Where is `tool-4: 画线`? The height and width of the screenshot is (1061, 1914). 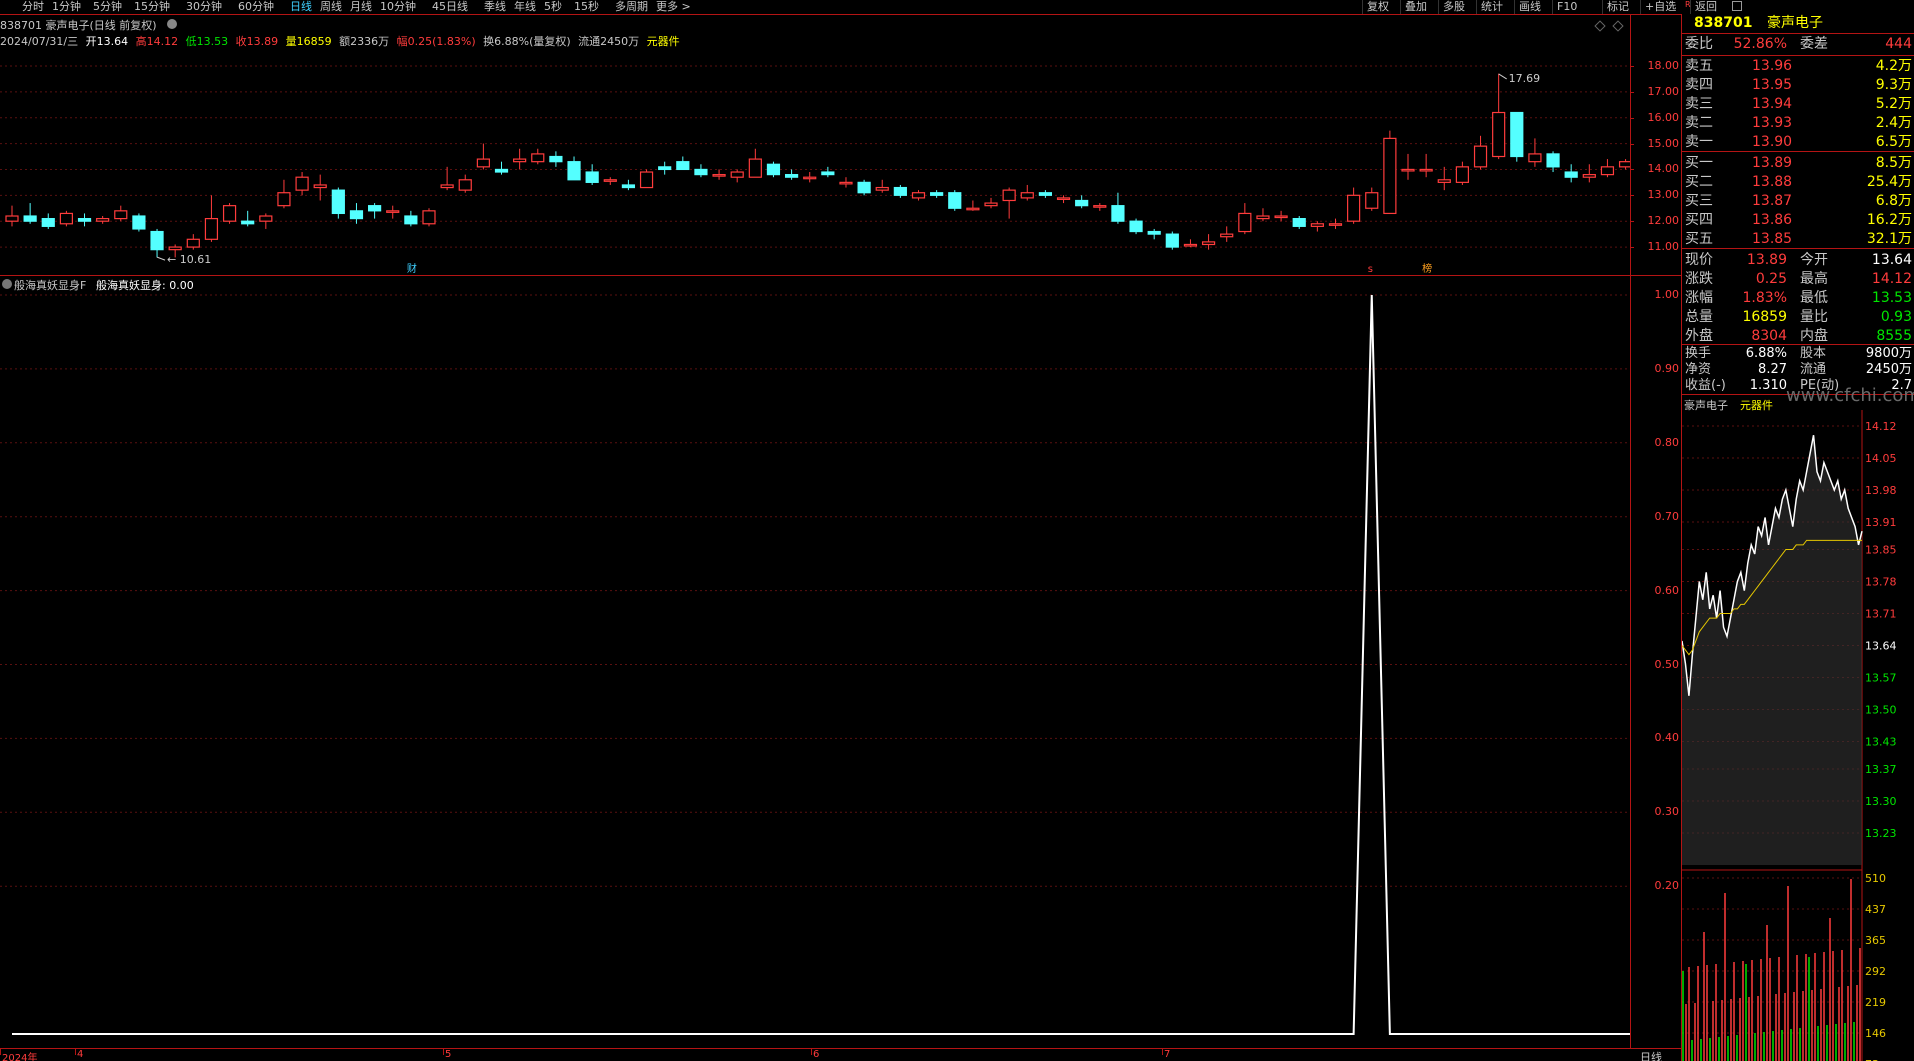
tool-4: 画线 is located at coordinates (1527, 7).